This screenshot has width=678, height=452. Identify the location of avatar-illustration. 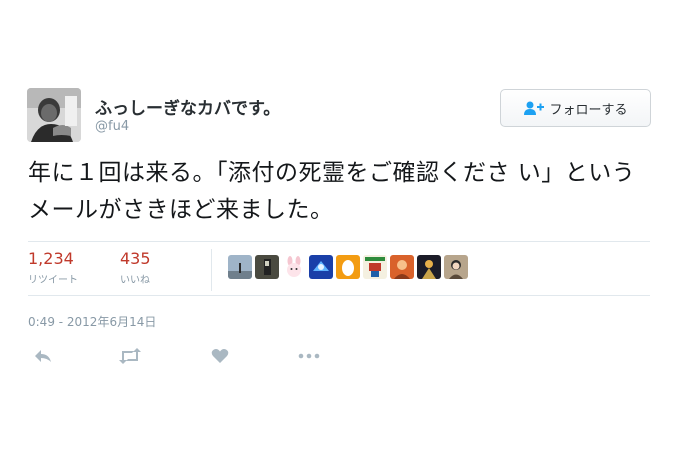
(456, 267).